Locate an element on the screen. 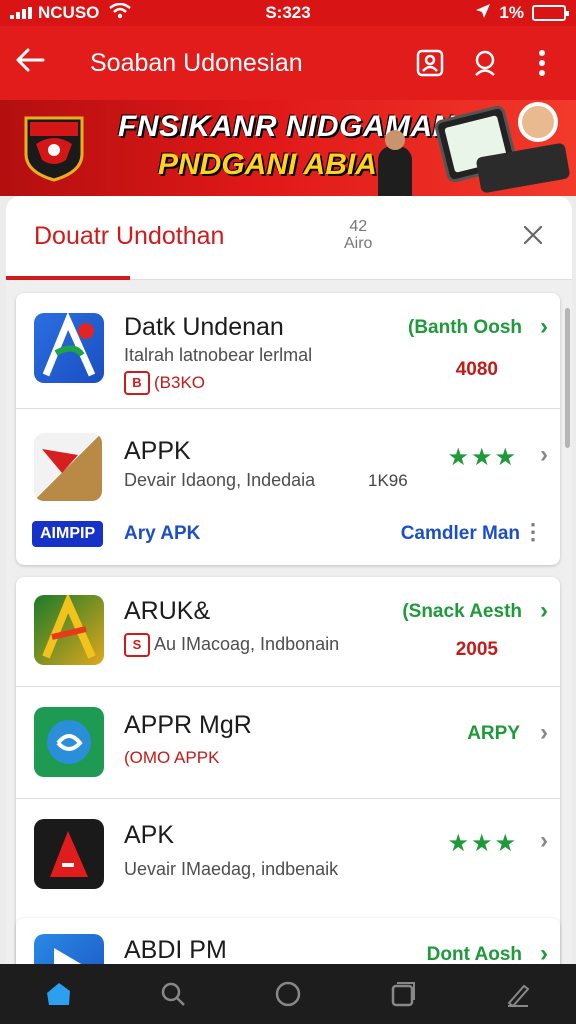 The image size is (576, 1024). sheet-mid-label-bottom: Airo is located at coordinates (358, 243).